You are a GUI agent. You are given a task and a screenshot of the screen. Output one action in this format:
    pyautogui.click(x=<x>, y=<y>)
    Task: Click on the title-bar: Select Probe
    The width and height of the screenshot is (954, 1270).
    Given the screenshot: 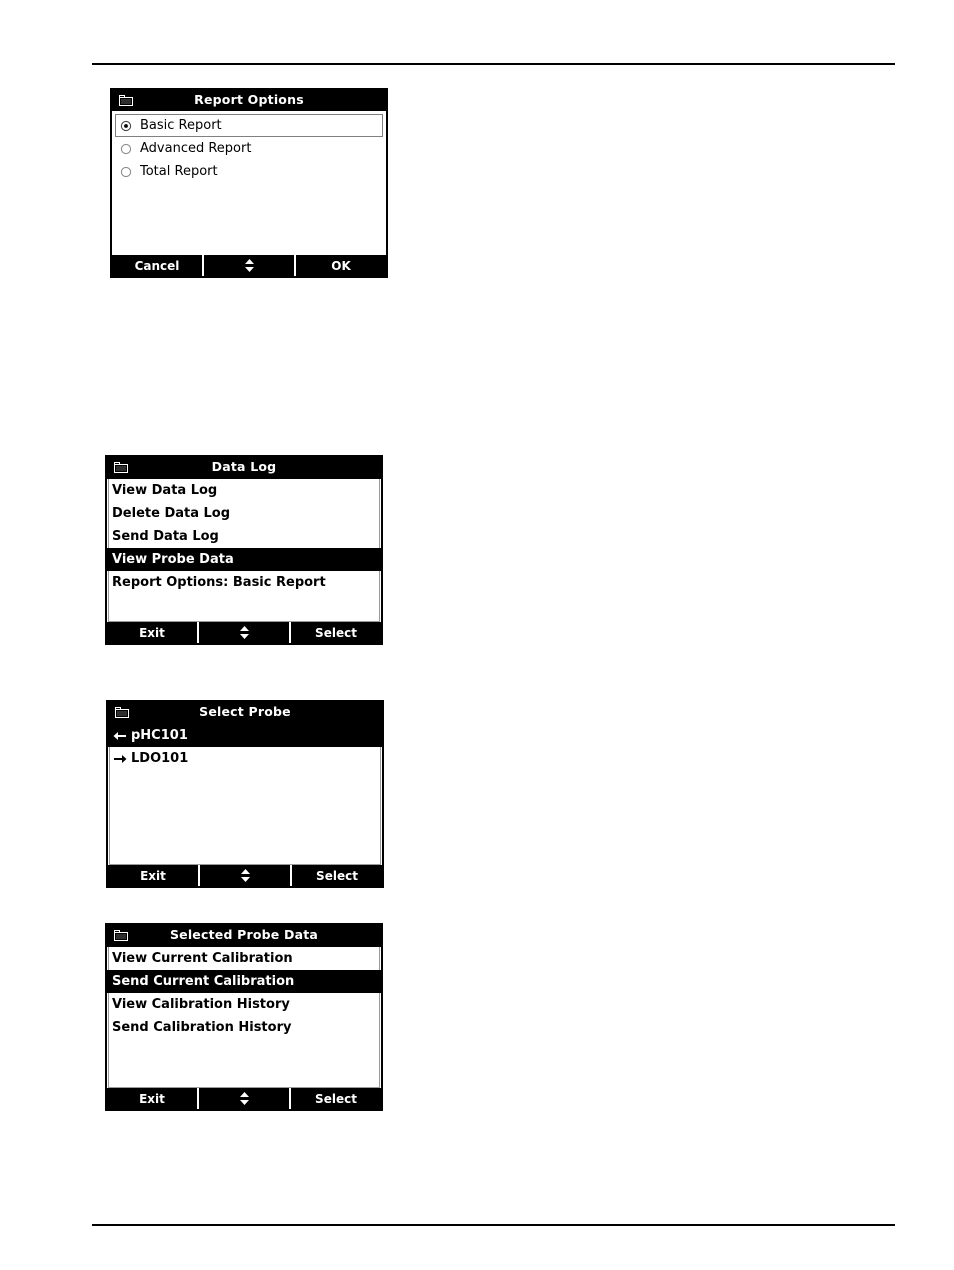 What is the action you would take?
    pyautogui.click(x=245, y=712)
    